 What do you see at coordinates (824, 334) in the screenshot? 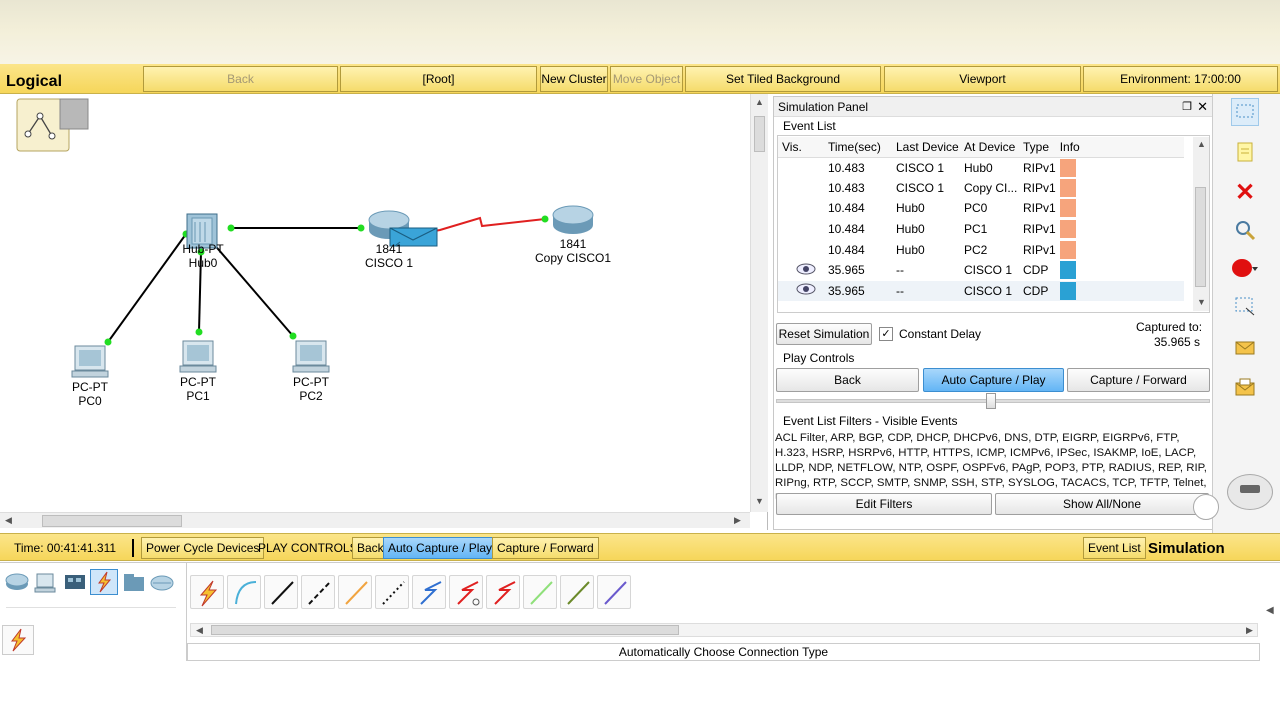
I see `reset-simulation-button: Reset Simulation` at bounding box center [824, 334].